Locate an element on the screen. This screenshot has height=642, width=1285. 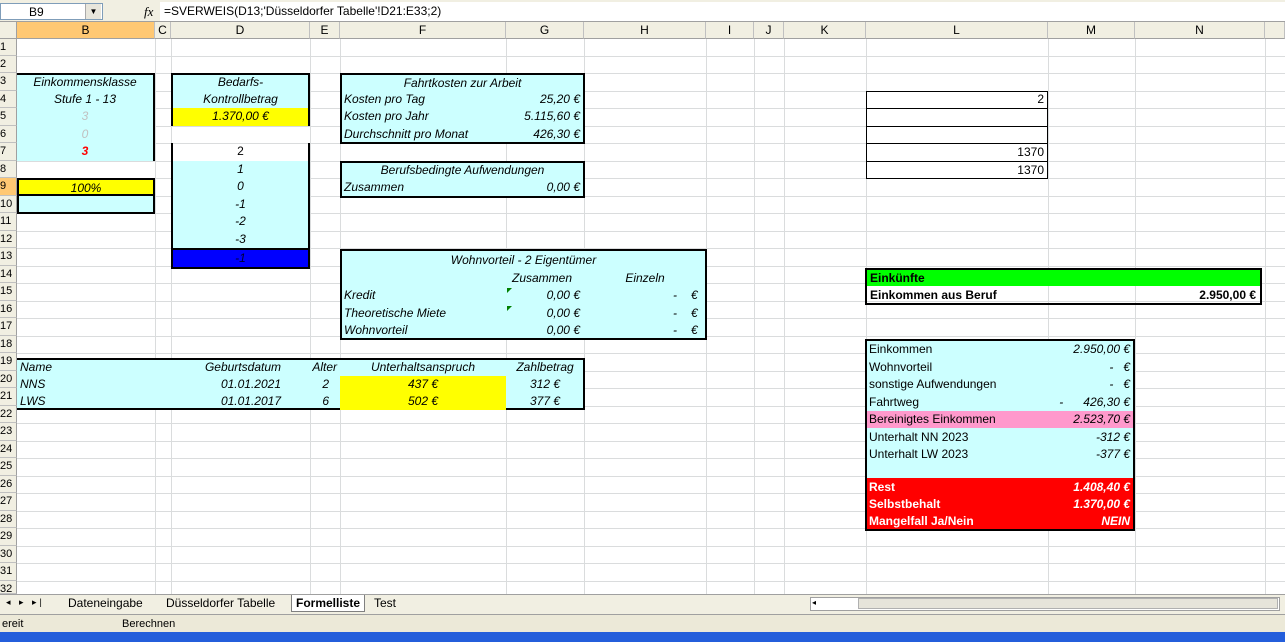
row-header: 19 is located at coordinates (8, 362).